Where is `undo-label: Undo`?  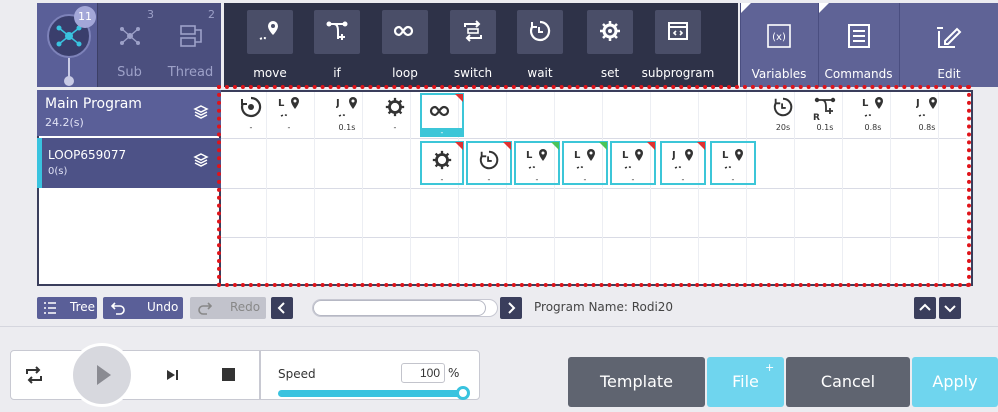
undo-label: Undo is located at coordinates (163, 307).